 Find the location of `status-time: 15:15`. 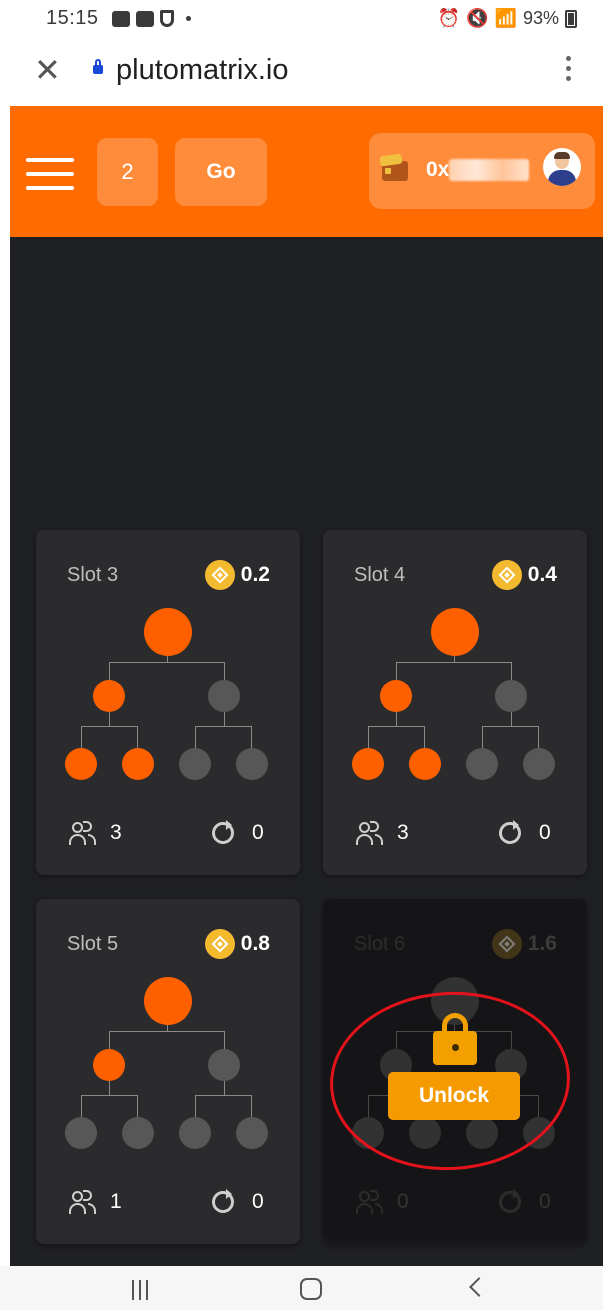

status-time: 15:15 is located at coordinates (72, 18).